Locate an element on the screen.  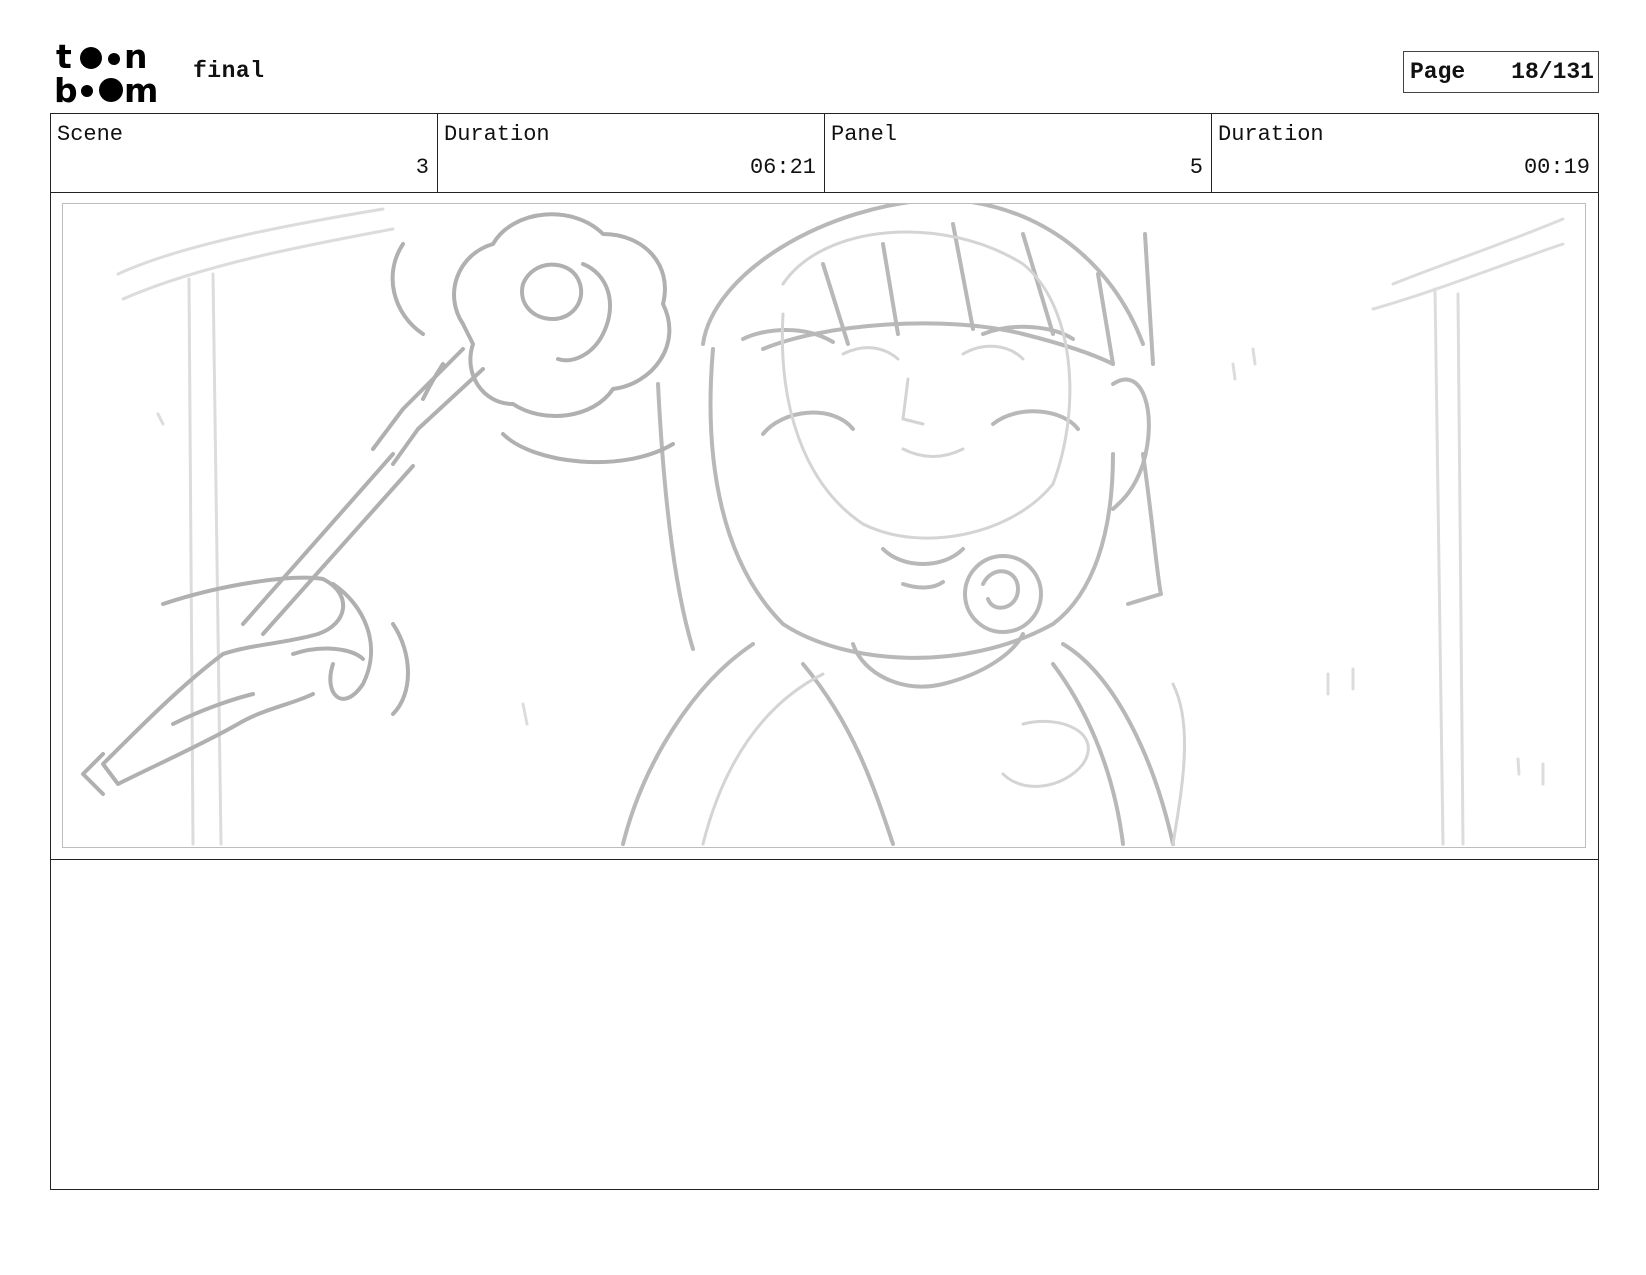
flower-sketch is located at coordinates (532, 338).